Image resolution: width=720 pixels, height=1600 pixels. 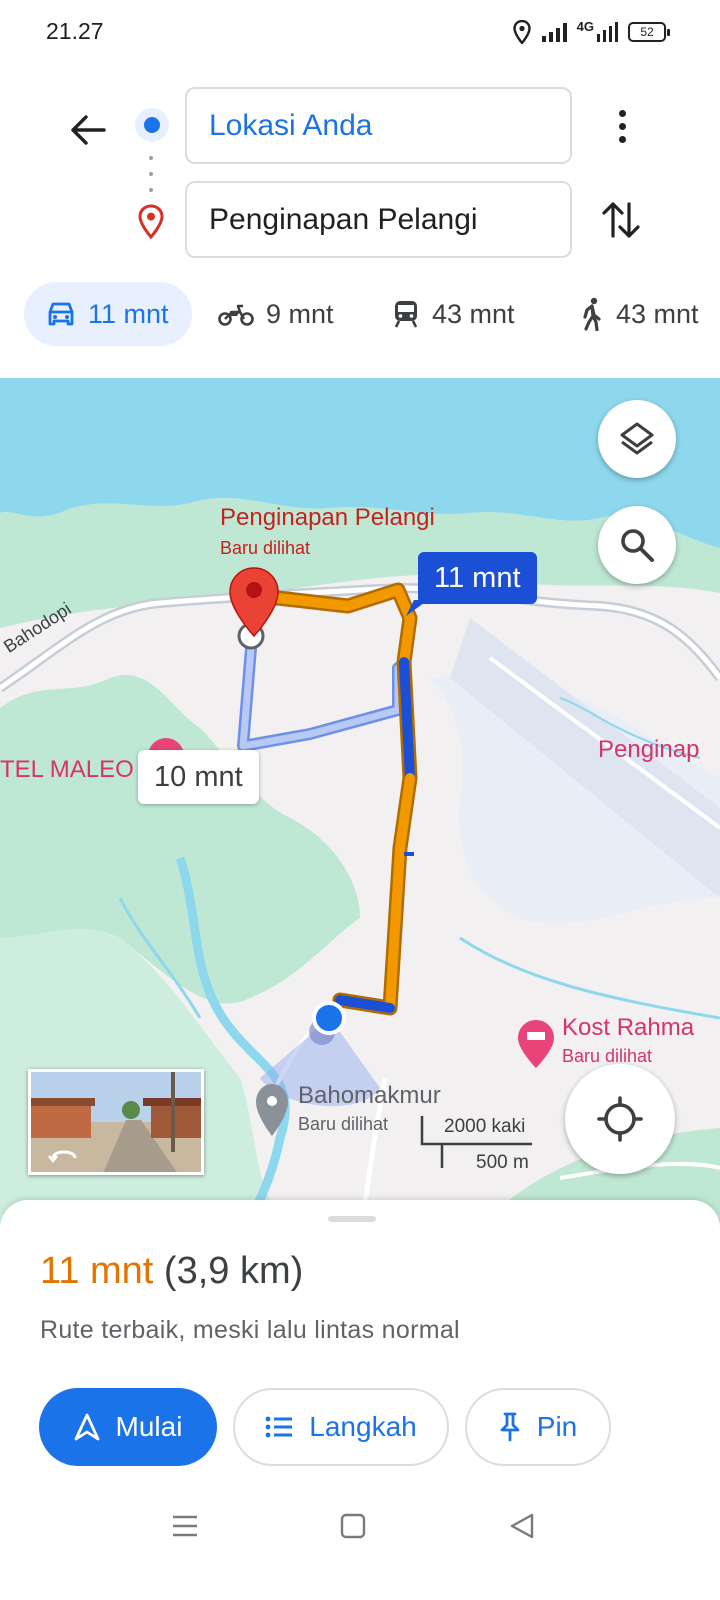 I want to click on destination-input: Penginapan Pelangi, so click(x=378, y=219).